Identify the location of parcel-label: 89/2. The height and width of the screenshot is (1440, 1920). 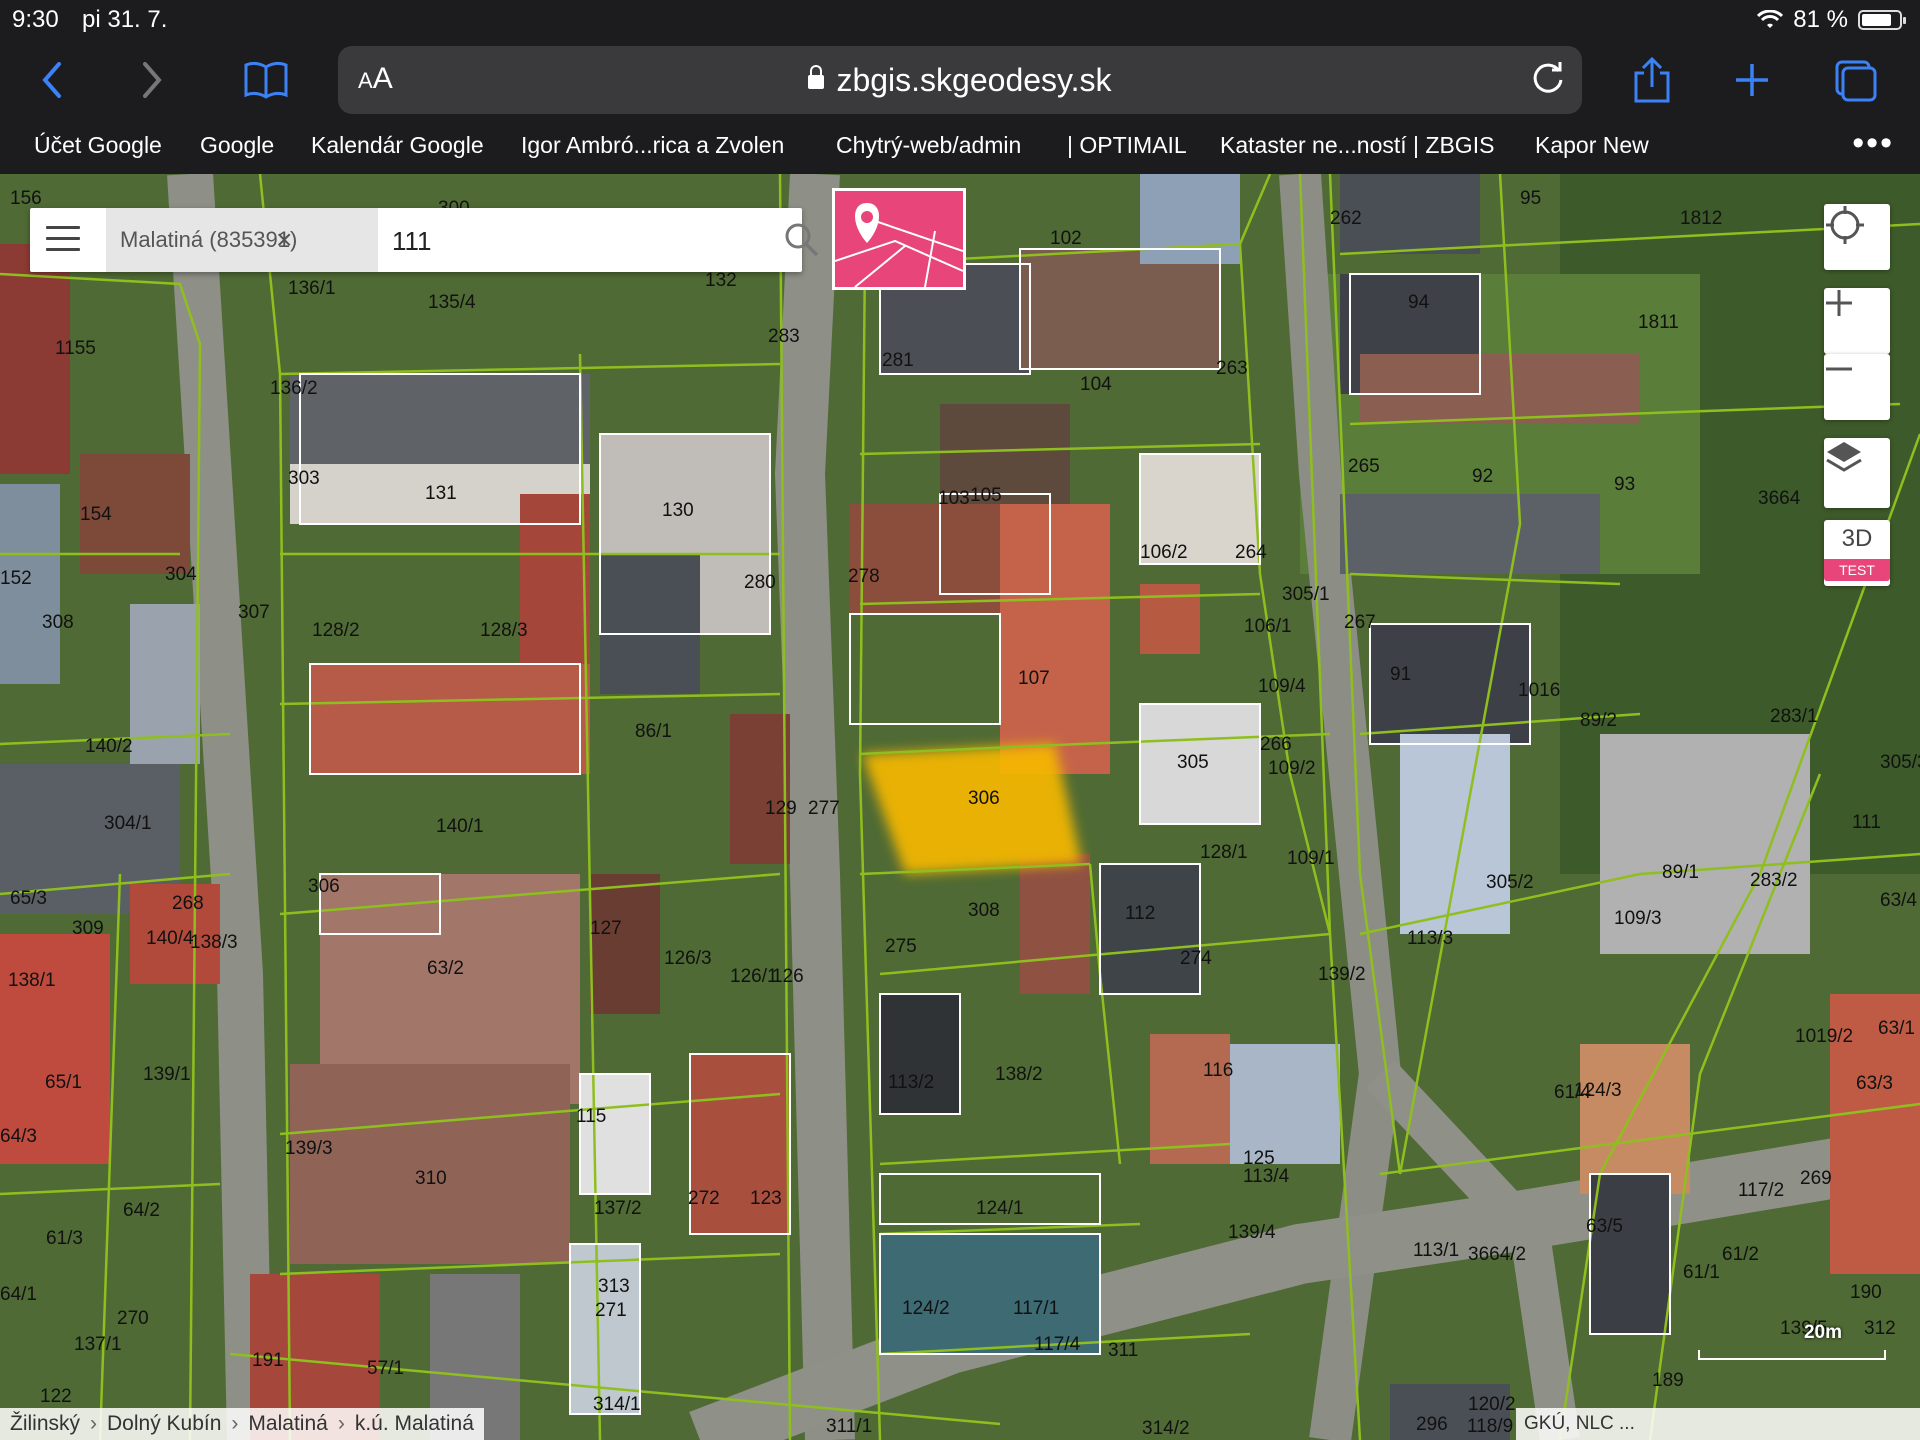
(1598, 720).